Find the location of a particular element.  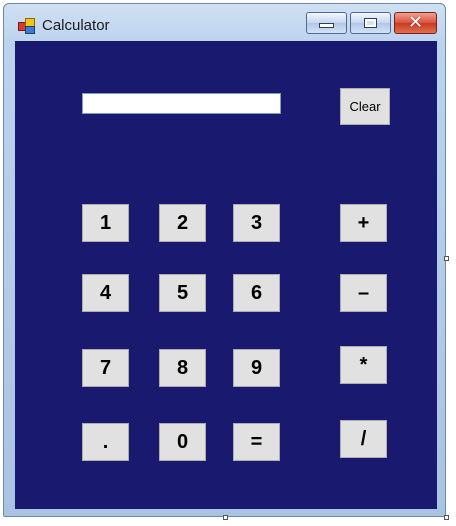

close-button: ✕ is located at coordinates (415, 23).